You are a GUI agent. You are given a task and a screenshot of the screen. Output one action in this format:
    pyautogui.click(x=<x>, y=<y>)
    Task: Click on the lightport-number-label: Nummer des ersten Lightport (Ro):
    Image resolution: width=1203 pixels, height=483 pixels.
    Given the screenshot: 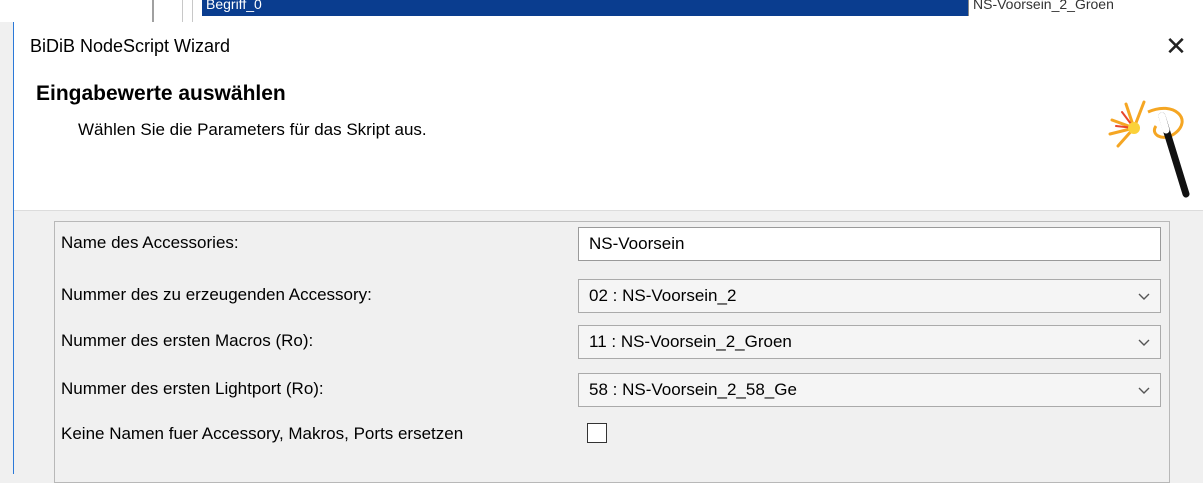 What is the action you would take?
    pyautogui.click(x=192, y=388)
    